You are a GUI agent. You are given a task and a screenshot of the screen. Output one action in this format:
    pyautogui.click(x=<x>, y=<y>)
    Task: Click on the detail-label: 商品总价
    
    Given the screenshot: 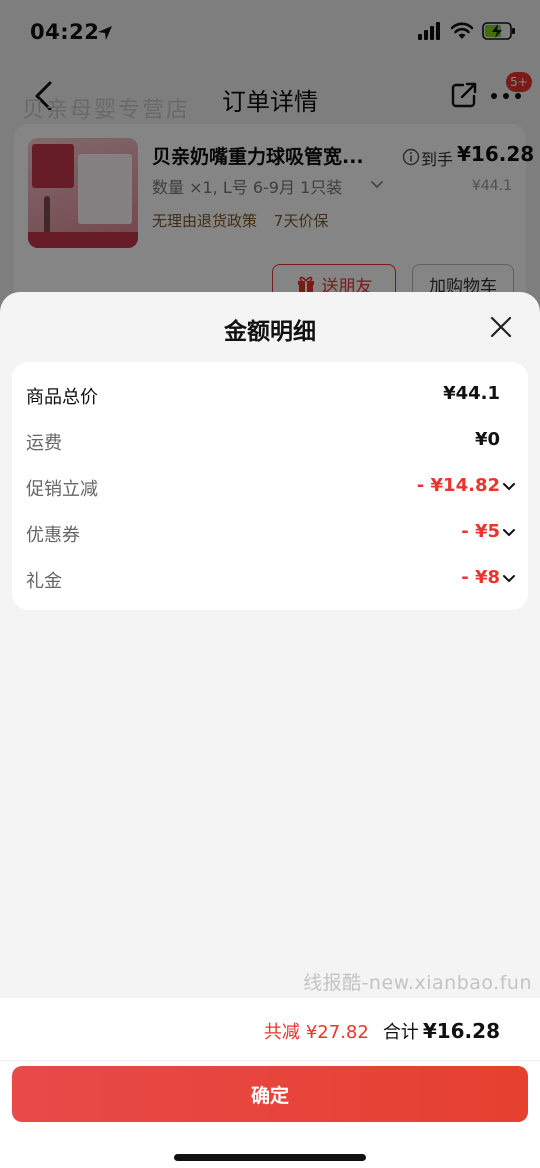 What is the action you would take?
    pyautogui.click(x=62, y=397)
    